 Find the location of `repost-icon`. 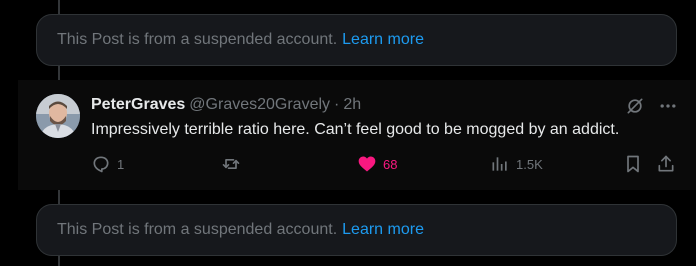

repost-icon is located at coordinates (231, 164).